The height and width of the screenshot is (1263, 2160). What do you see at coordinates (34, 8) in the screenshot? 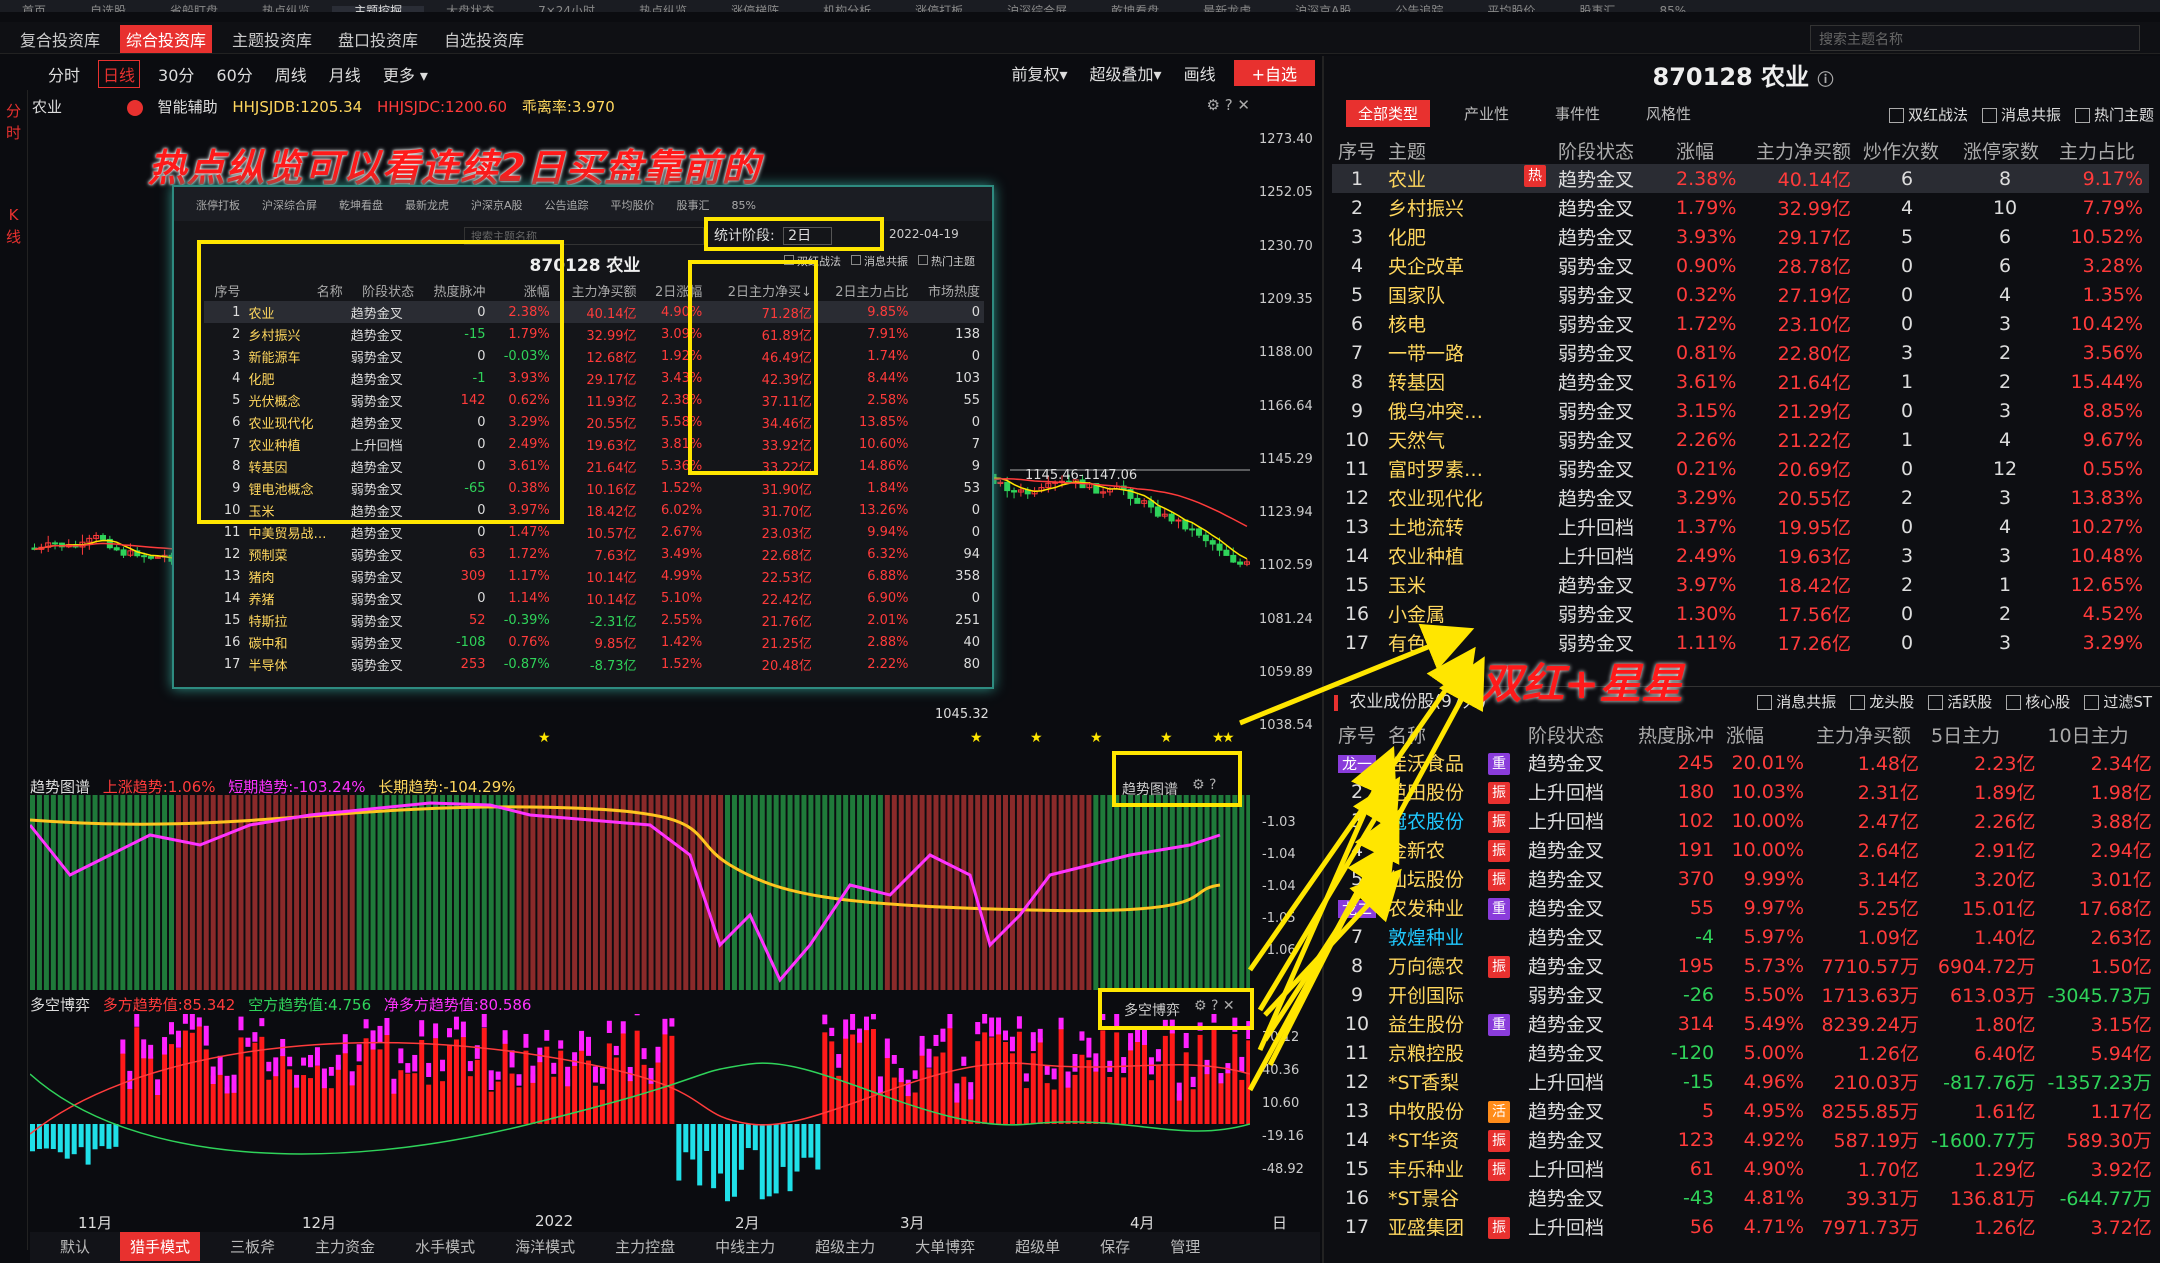
I see `top-nav-item: 首页` at bounding box center [34, 8].